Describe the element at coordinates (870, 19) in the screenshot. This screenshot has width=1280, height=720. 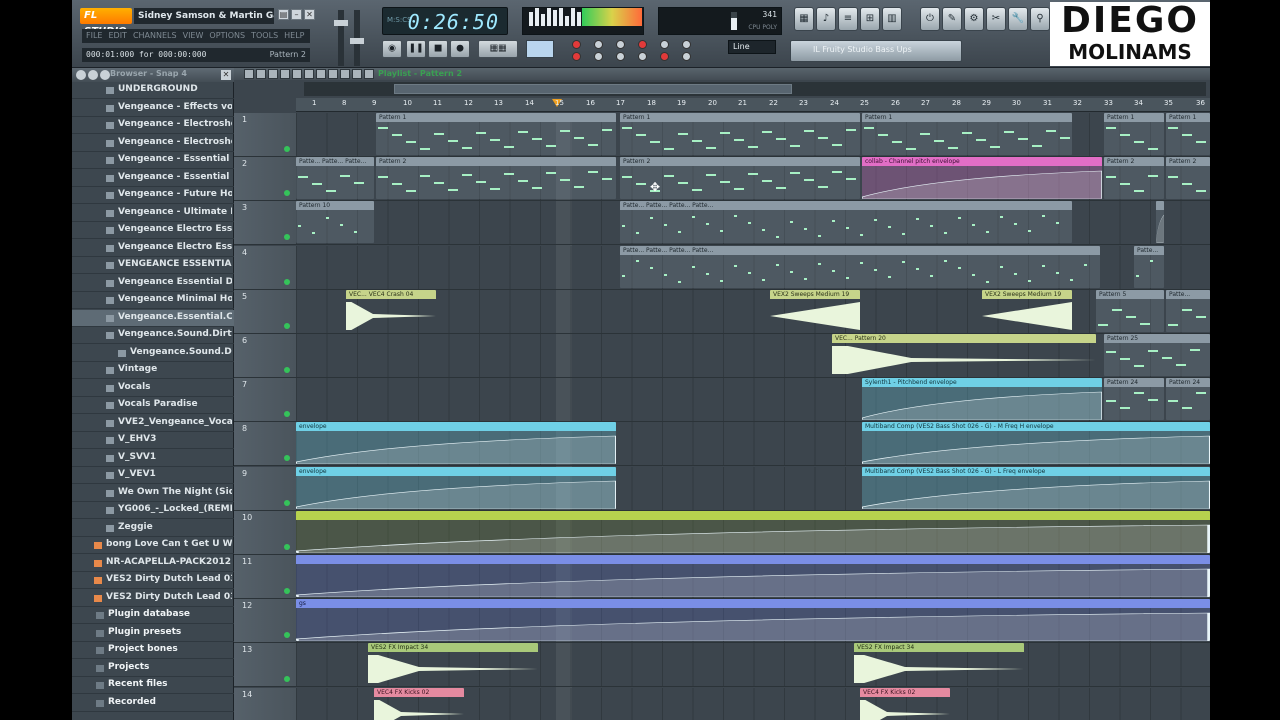
I see `window-button: ⊞` at that location.